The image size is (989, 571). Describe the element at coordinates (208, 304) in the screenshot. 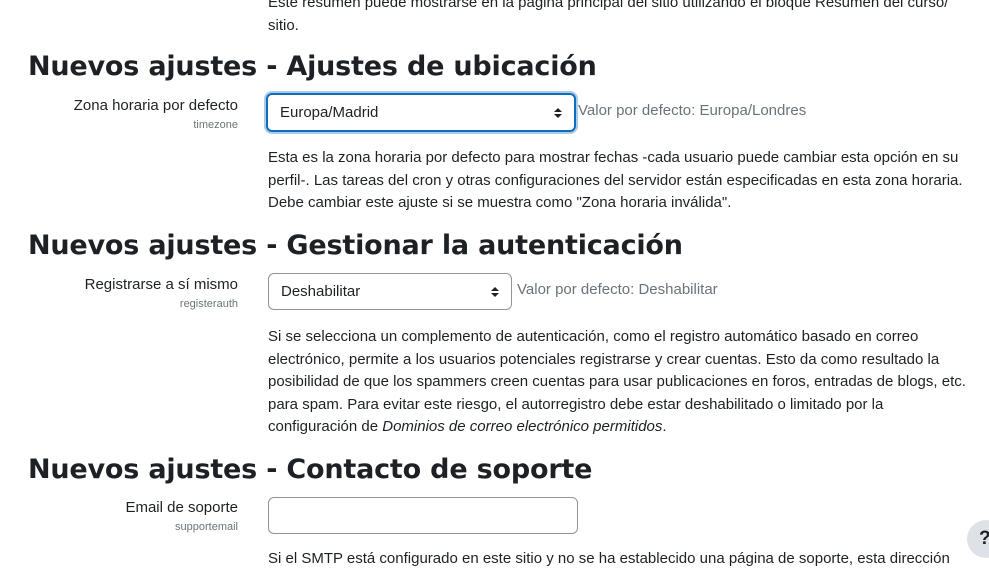

I see `registerauth-sublabel: registerauth` at that location.